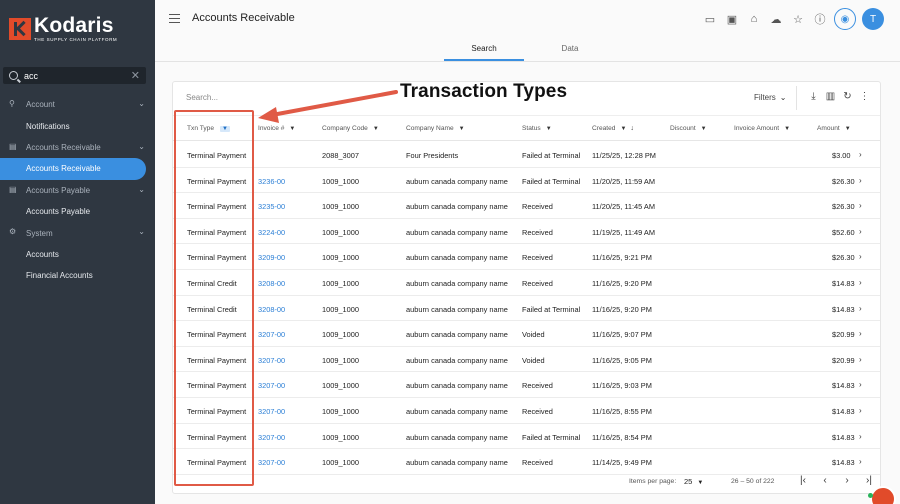 The height and width of the screenshot is (504, 900). I want to click on bank-icon: ⌂, so click(754, 19).